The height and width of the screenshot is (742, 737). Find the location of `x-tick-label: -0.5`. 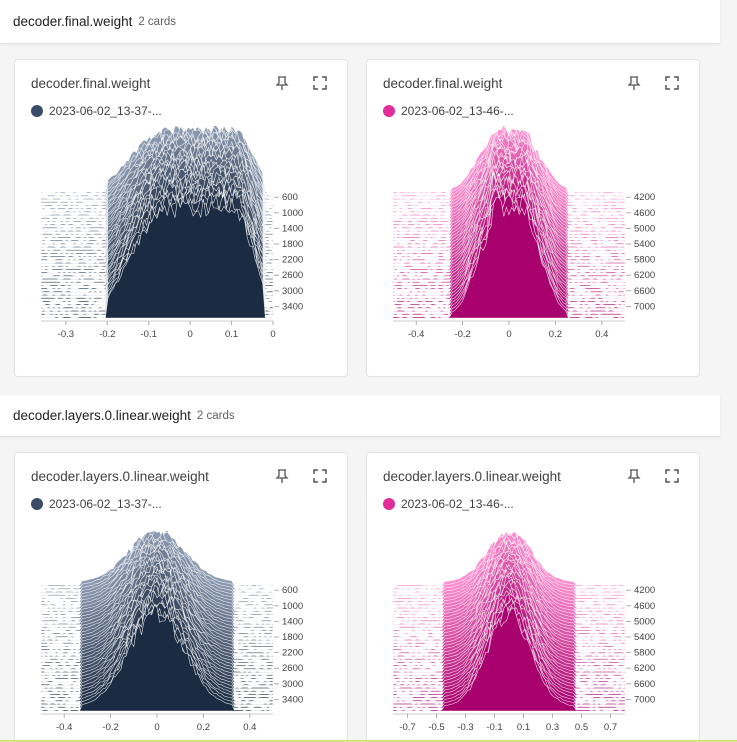

x-tick-label: -0.5 is located at coordinates (436, 727).